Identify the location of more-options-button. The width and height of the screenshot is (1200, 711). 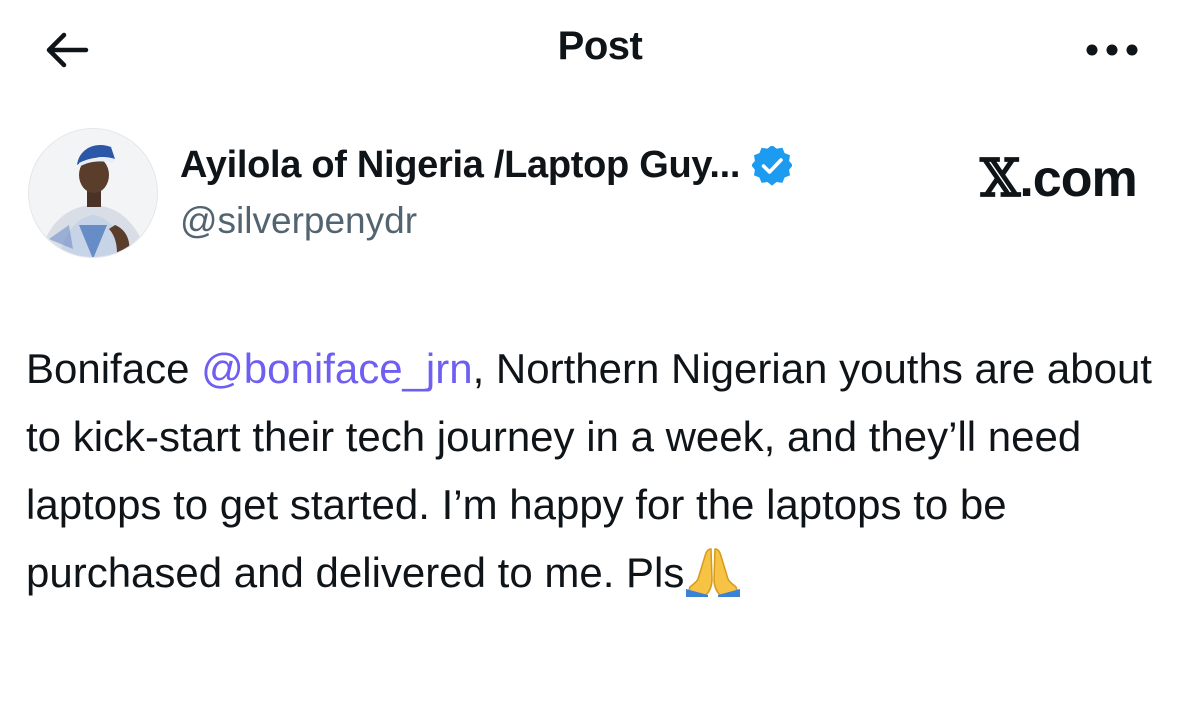
(1112, 50).